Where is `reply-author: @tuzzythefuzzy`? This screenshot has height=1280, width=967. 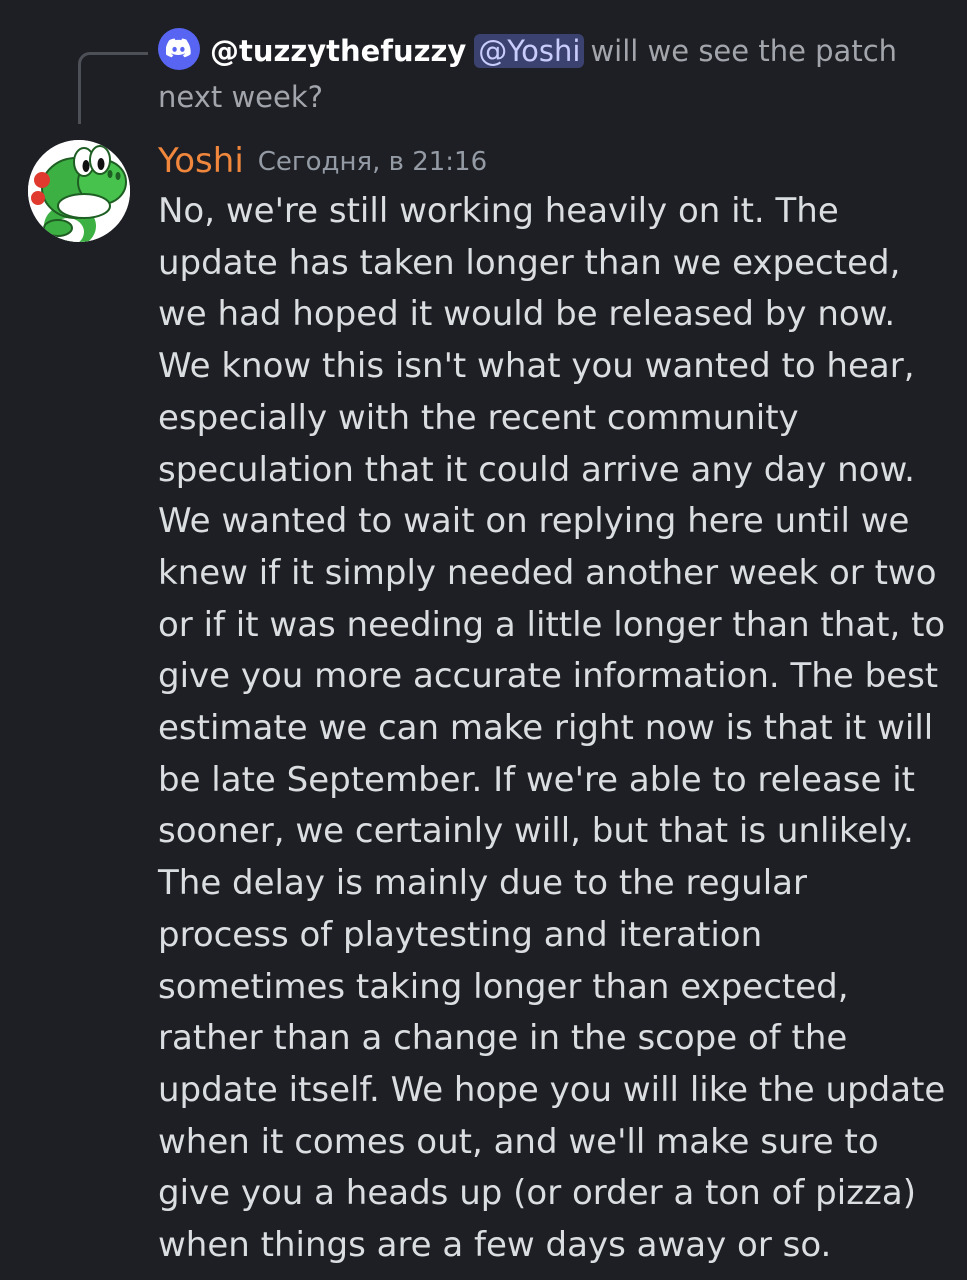
reply-author: @tuzzythefuzzy is located at coordinates (338, 51).